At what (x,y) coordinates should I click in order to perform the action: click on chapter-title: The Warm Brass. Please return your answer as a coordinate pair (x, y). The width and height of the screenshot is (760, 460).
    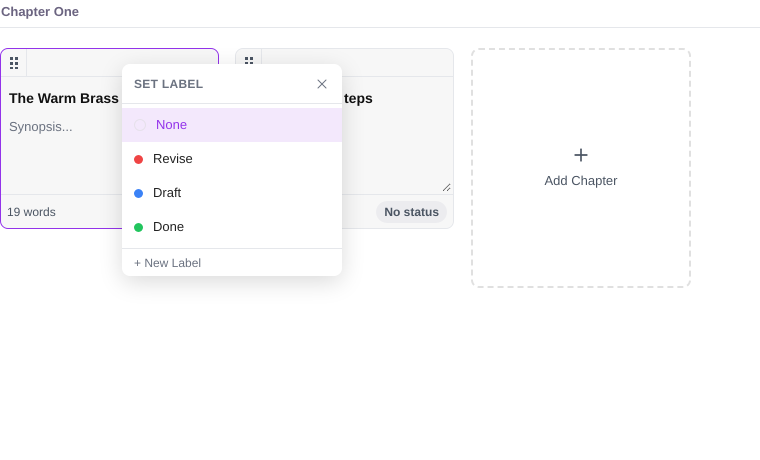
    Looking at the image, I should click on (64, 98).